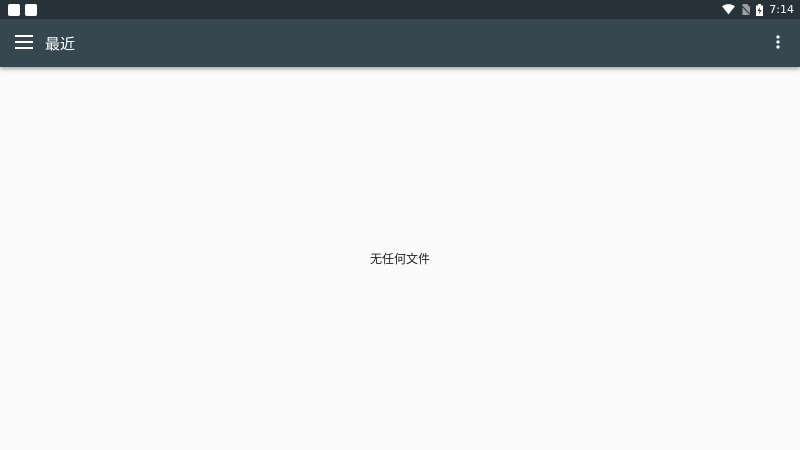 The height and width of the screenshot is (450, 800). What do you see at coordinates (400, 43) in the screenshot?
I see `toolbar: 最近` at bounding box center [400, 43].